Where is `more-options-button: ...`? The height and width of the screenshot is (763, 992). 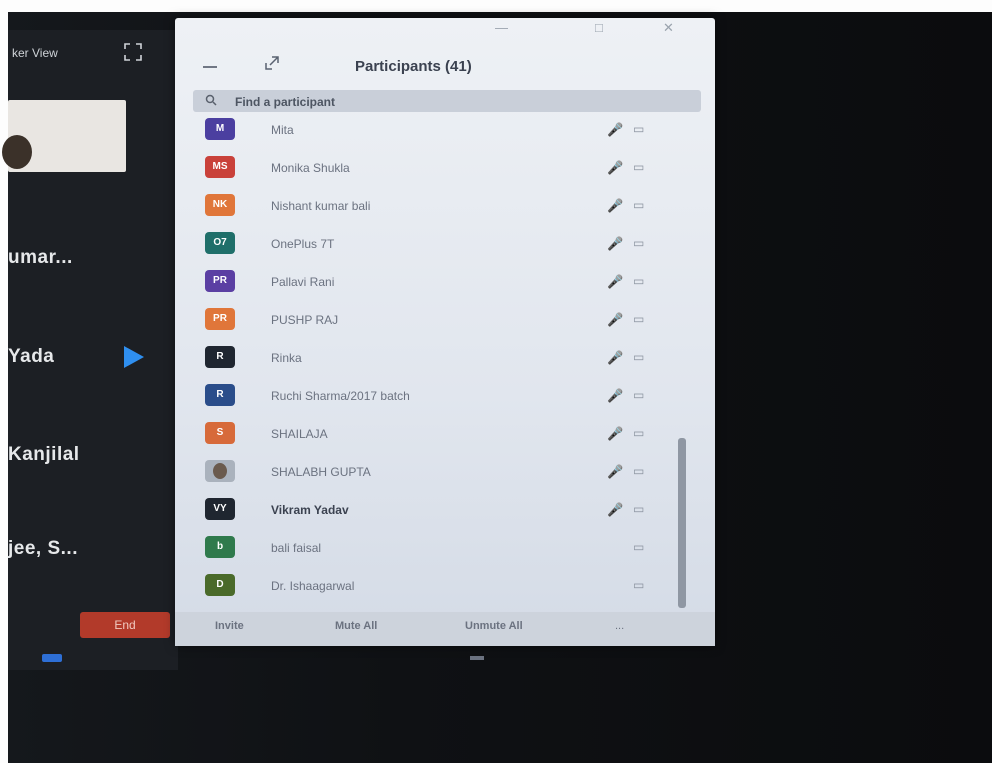 more-options-button: ... is located at coordinates (619, 626).